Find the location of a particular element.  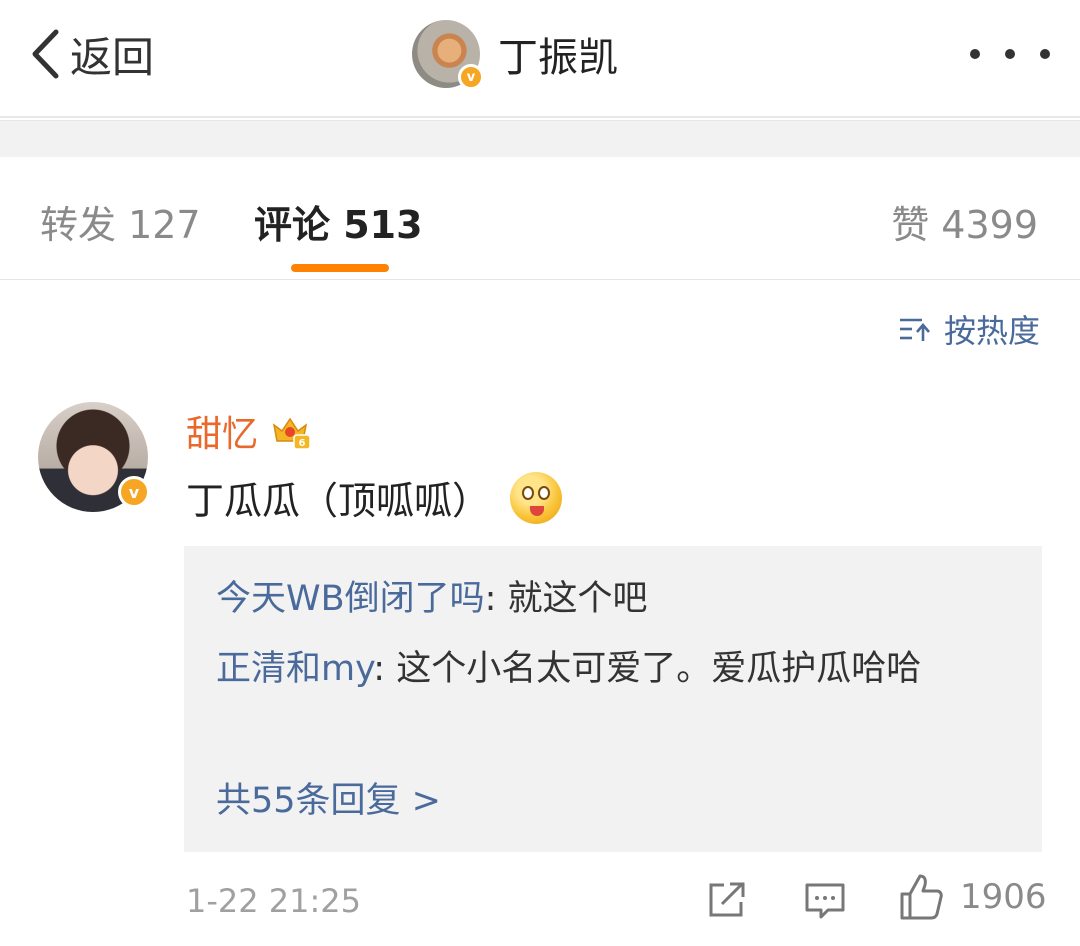

sort-label: 按热度 is located at coordinates (991, 331).